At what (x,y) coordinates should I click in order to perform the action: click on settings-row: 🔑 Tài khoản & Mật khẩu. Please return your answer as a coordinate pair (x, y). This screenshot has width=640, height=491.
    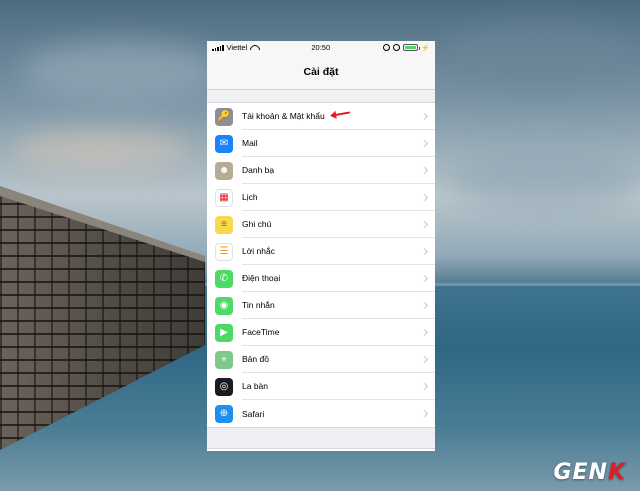
    Looking at the image, I should click on (321, 116).